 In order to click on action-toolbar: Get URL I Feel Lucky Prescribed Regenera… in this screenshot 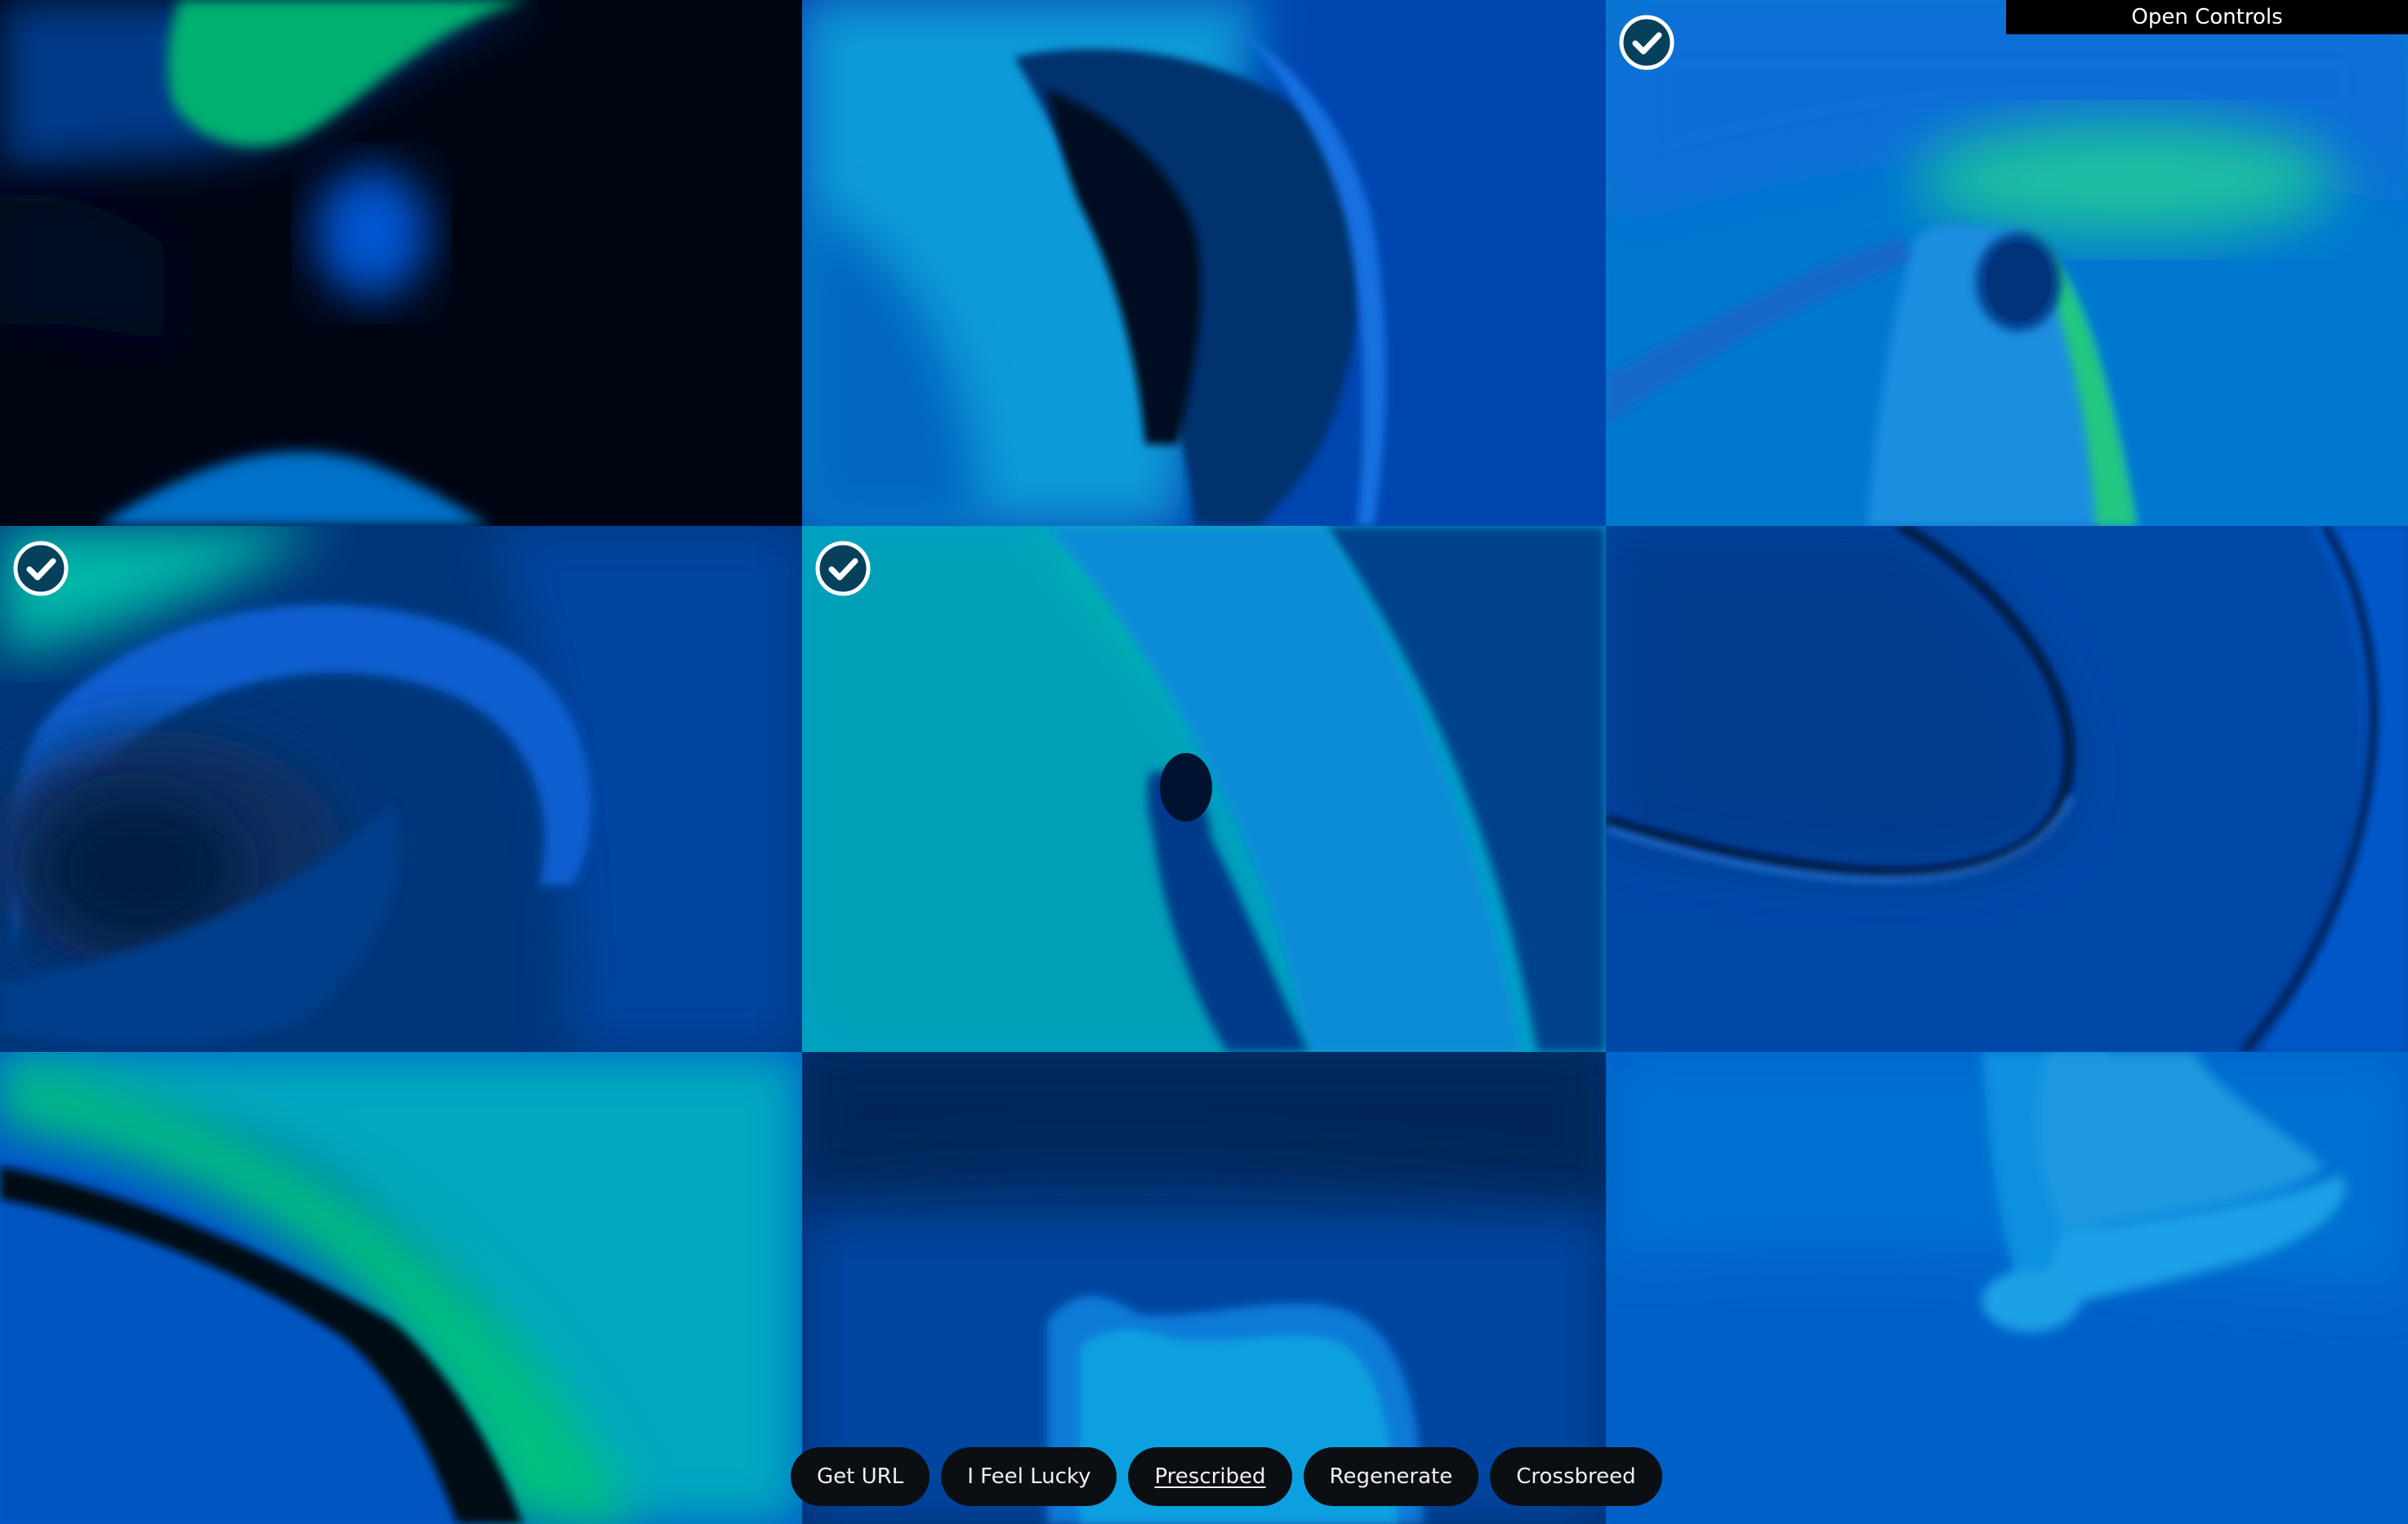, I will do `click(1226, 1477)`.